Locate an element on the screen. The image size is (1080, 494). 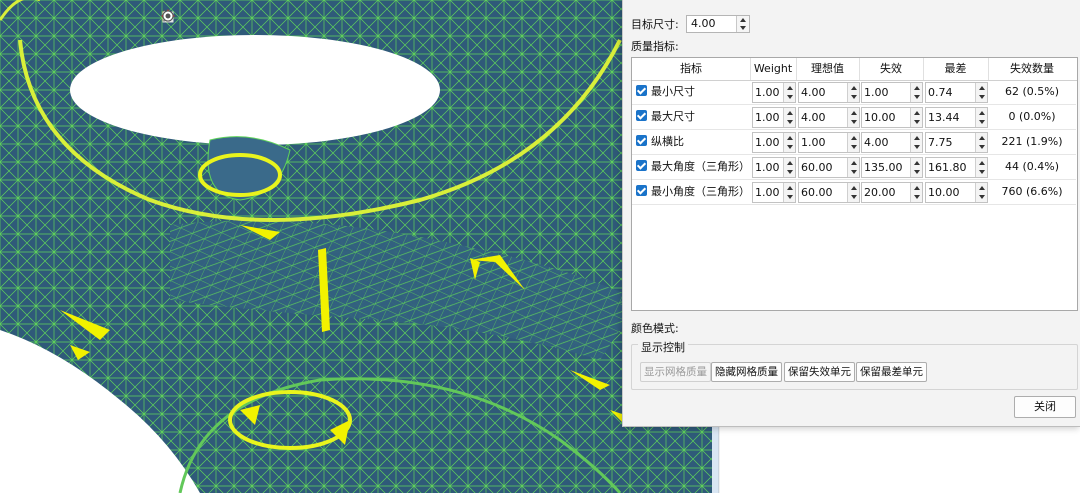
ideal-spinbox: 1.00 is located at coordinates (829, 142).